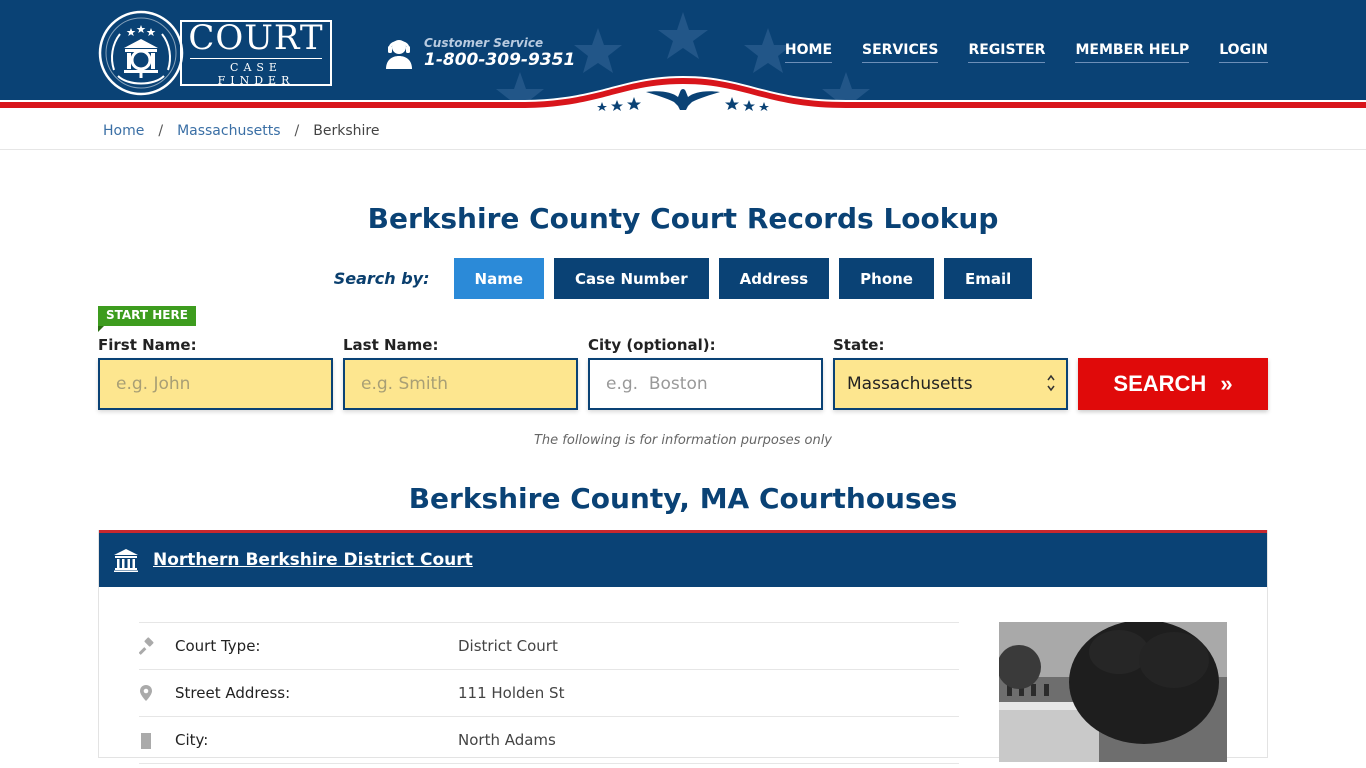  I want to click on select-updown-icon, so click(1051, 383).